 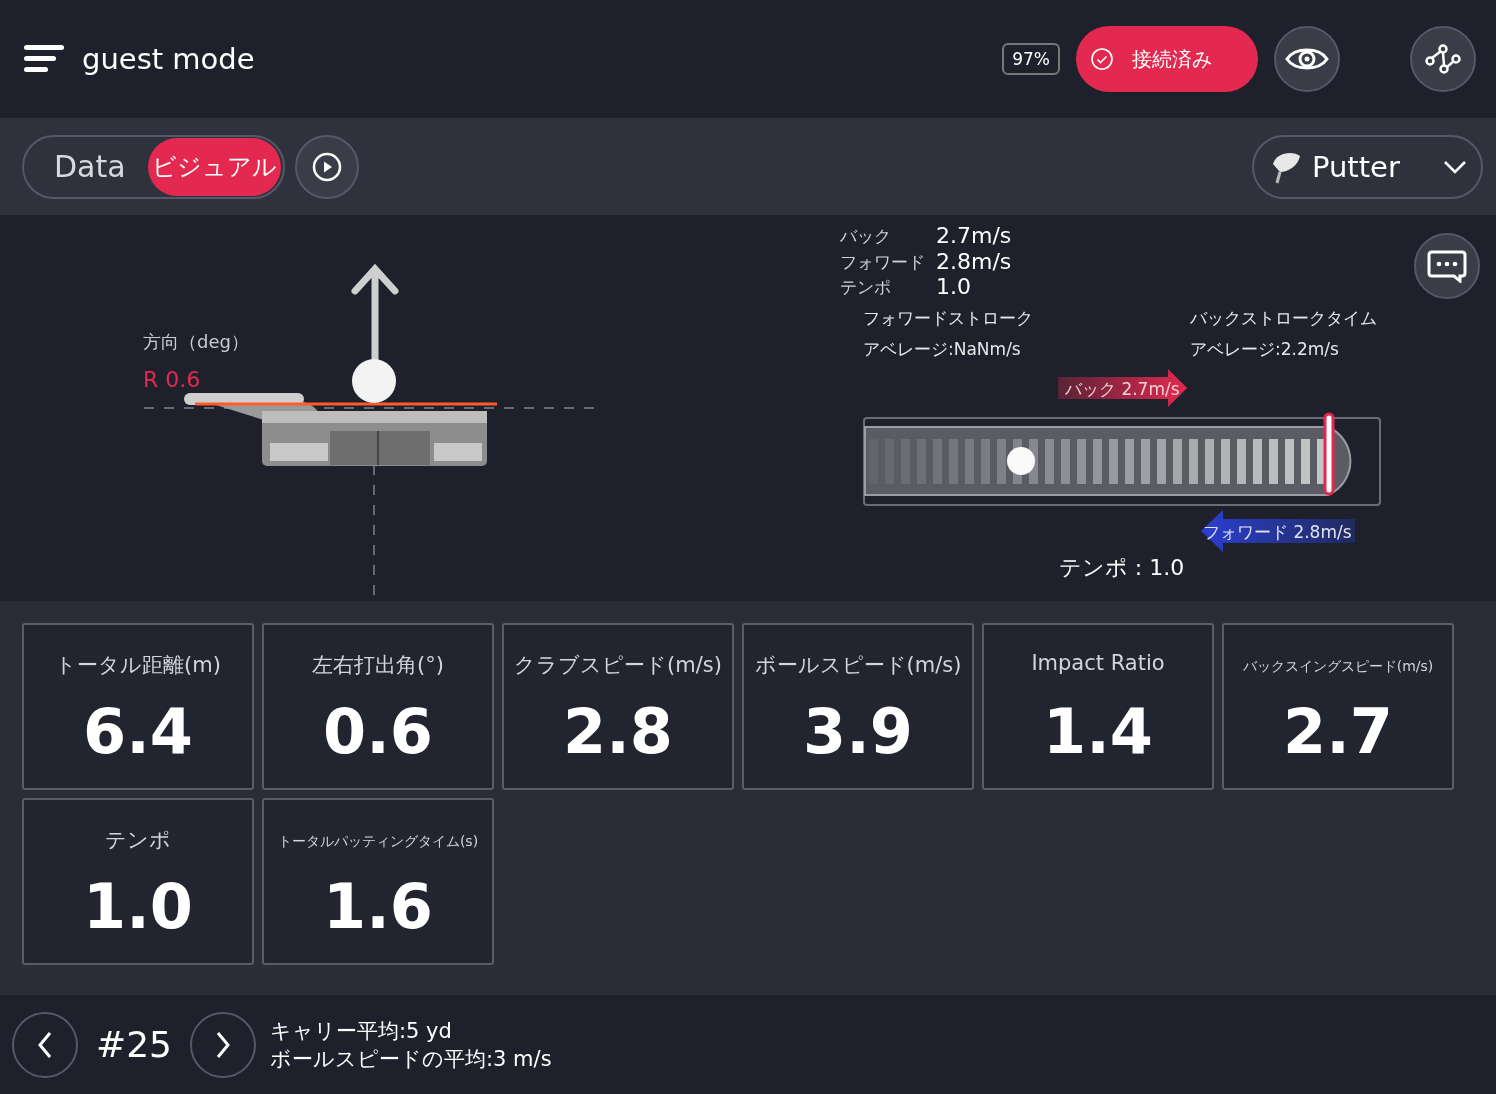 What do you see at coordinates (1443, 59) in the screenshot?
I see `nodes-icon` at bounding box center [1443, 59].